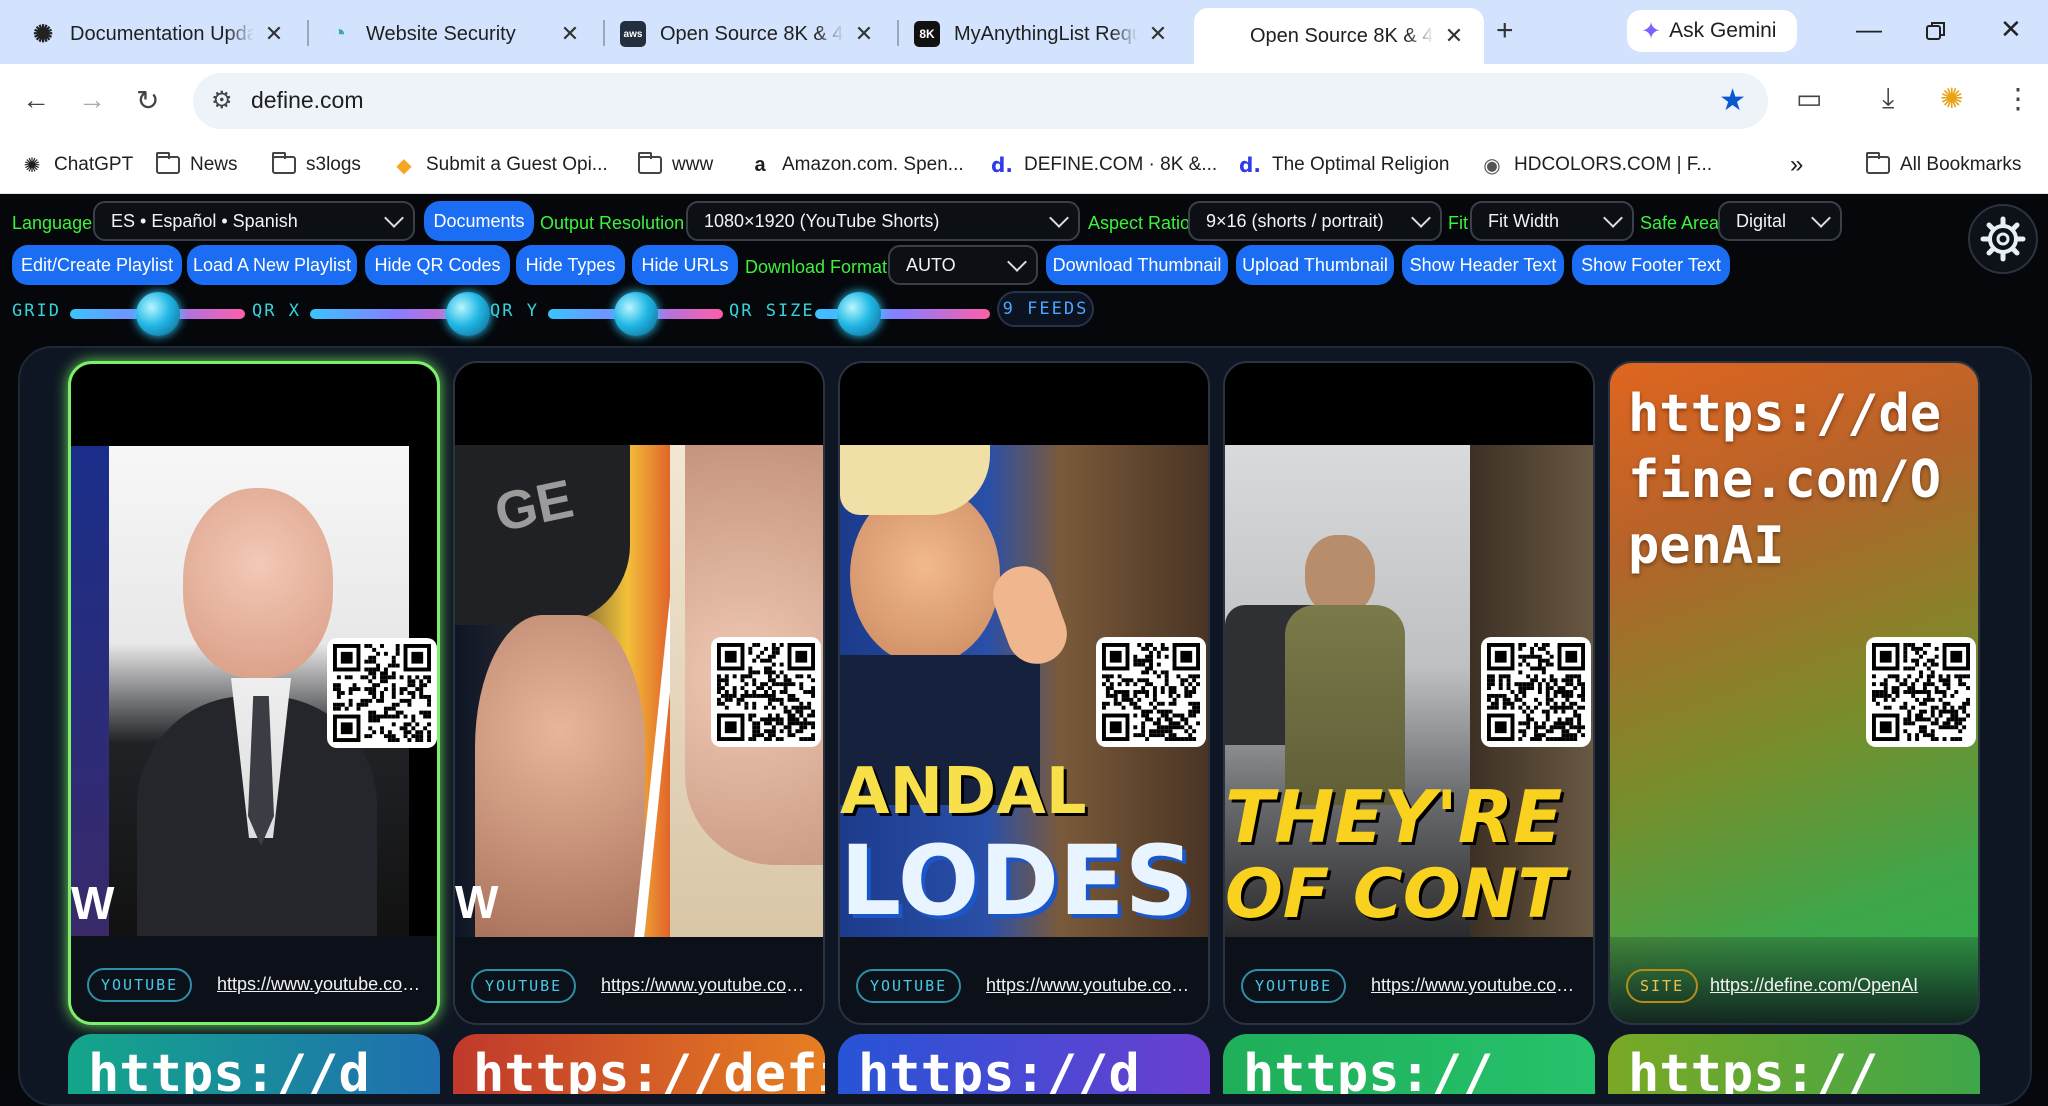 This screenshot has width=2048, height=1106. I want to click on forward-icon: →, so click(92, 100).